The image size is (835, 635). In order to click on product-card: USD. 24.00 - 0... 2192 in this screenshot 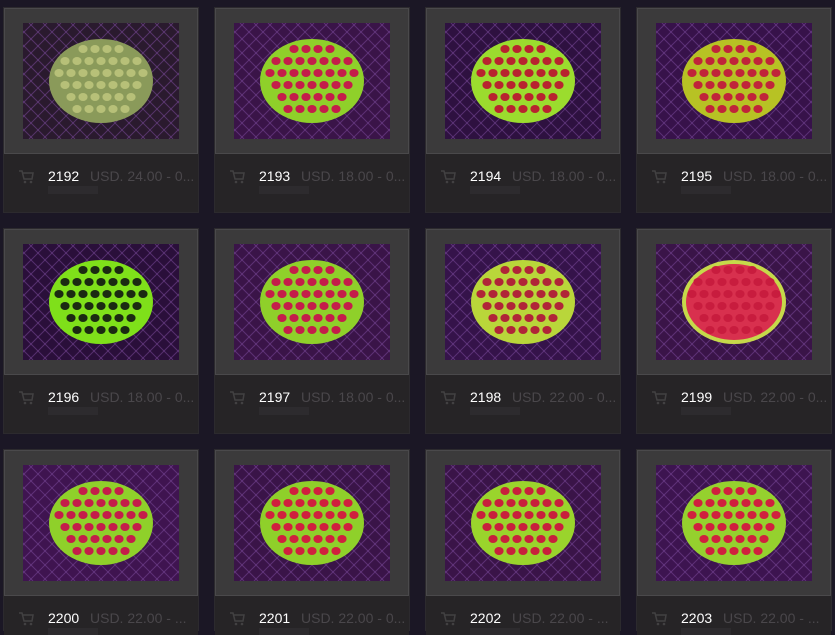, I will do `click(101, 110)`.